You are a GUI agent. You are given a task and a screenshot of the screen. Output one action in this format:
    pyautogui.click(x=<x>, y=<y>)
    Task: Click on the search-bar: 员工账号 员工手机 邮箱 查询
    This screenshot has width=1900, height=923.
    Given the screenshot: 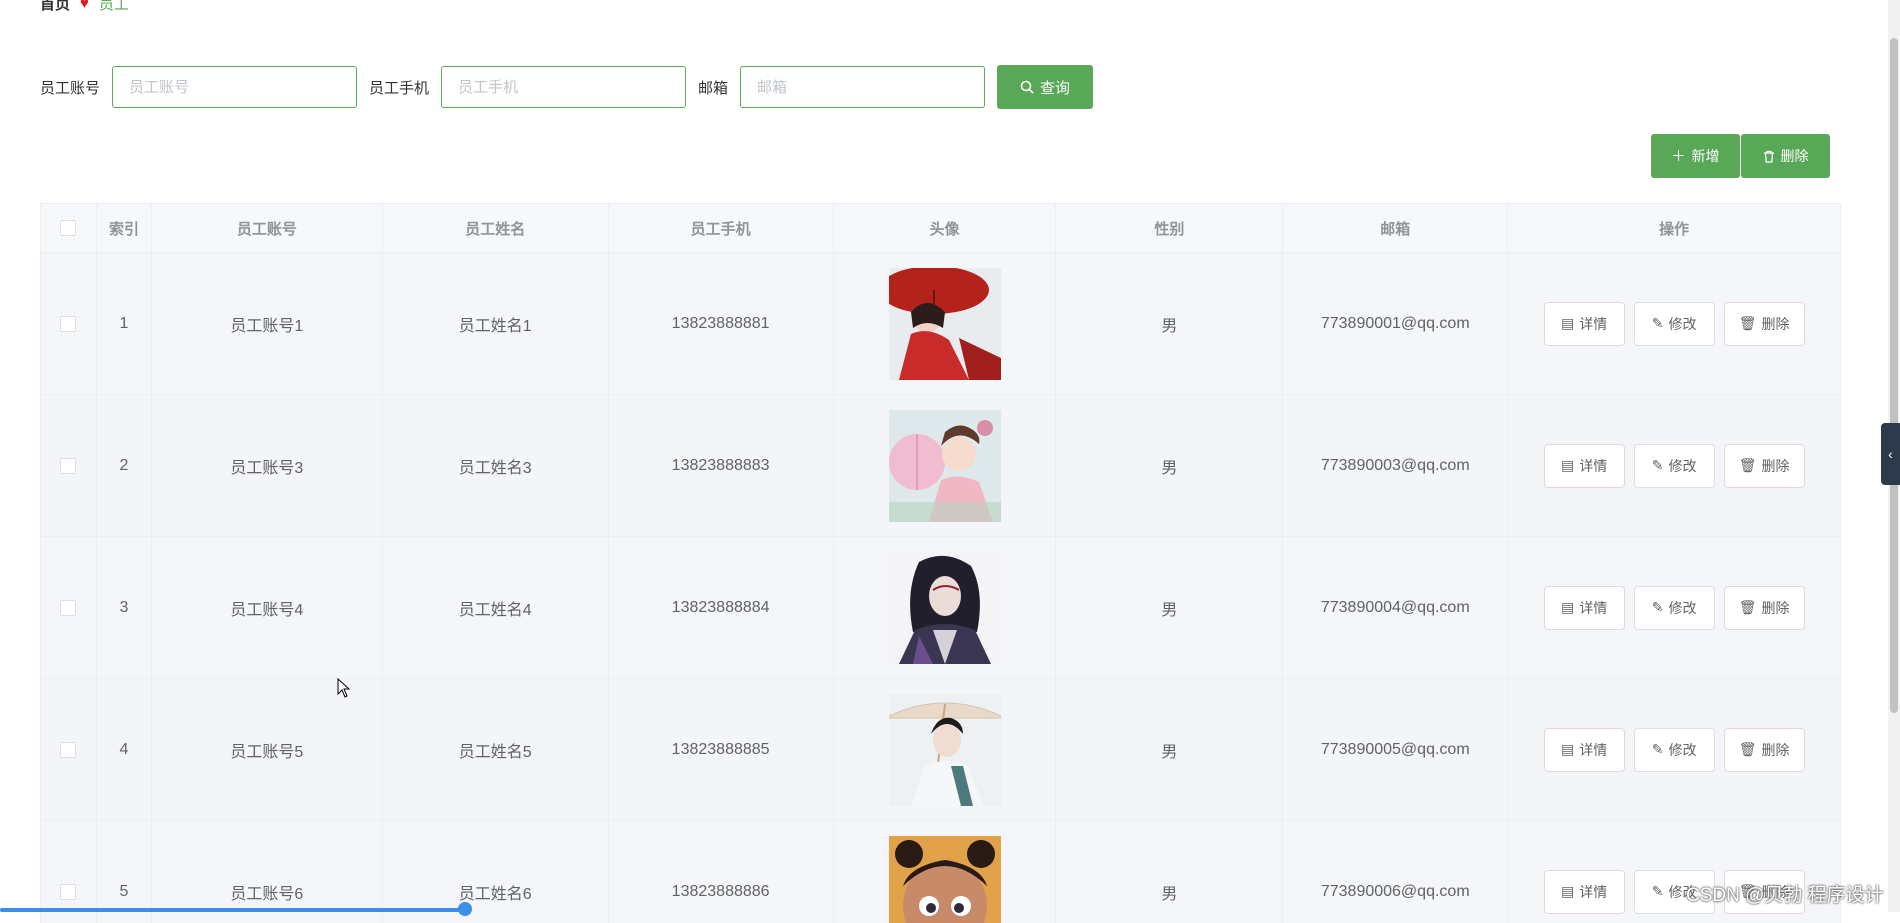 What is the action you would take?
    pyautogui.click(x=566, y=87)
    